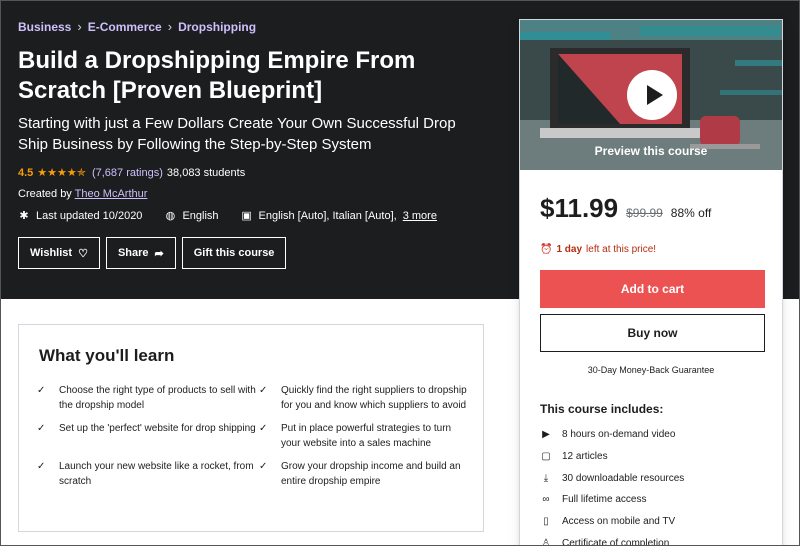  I want to click on current-price: $11.99, so click(579, 208).